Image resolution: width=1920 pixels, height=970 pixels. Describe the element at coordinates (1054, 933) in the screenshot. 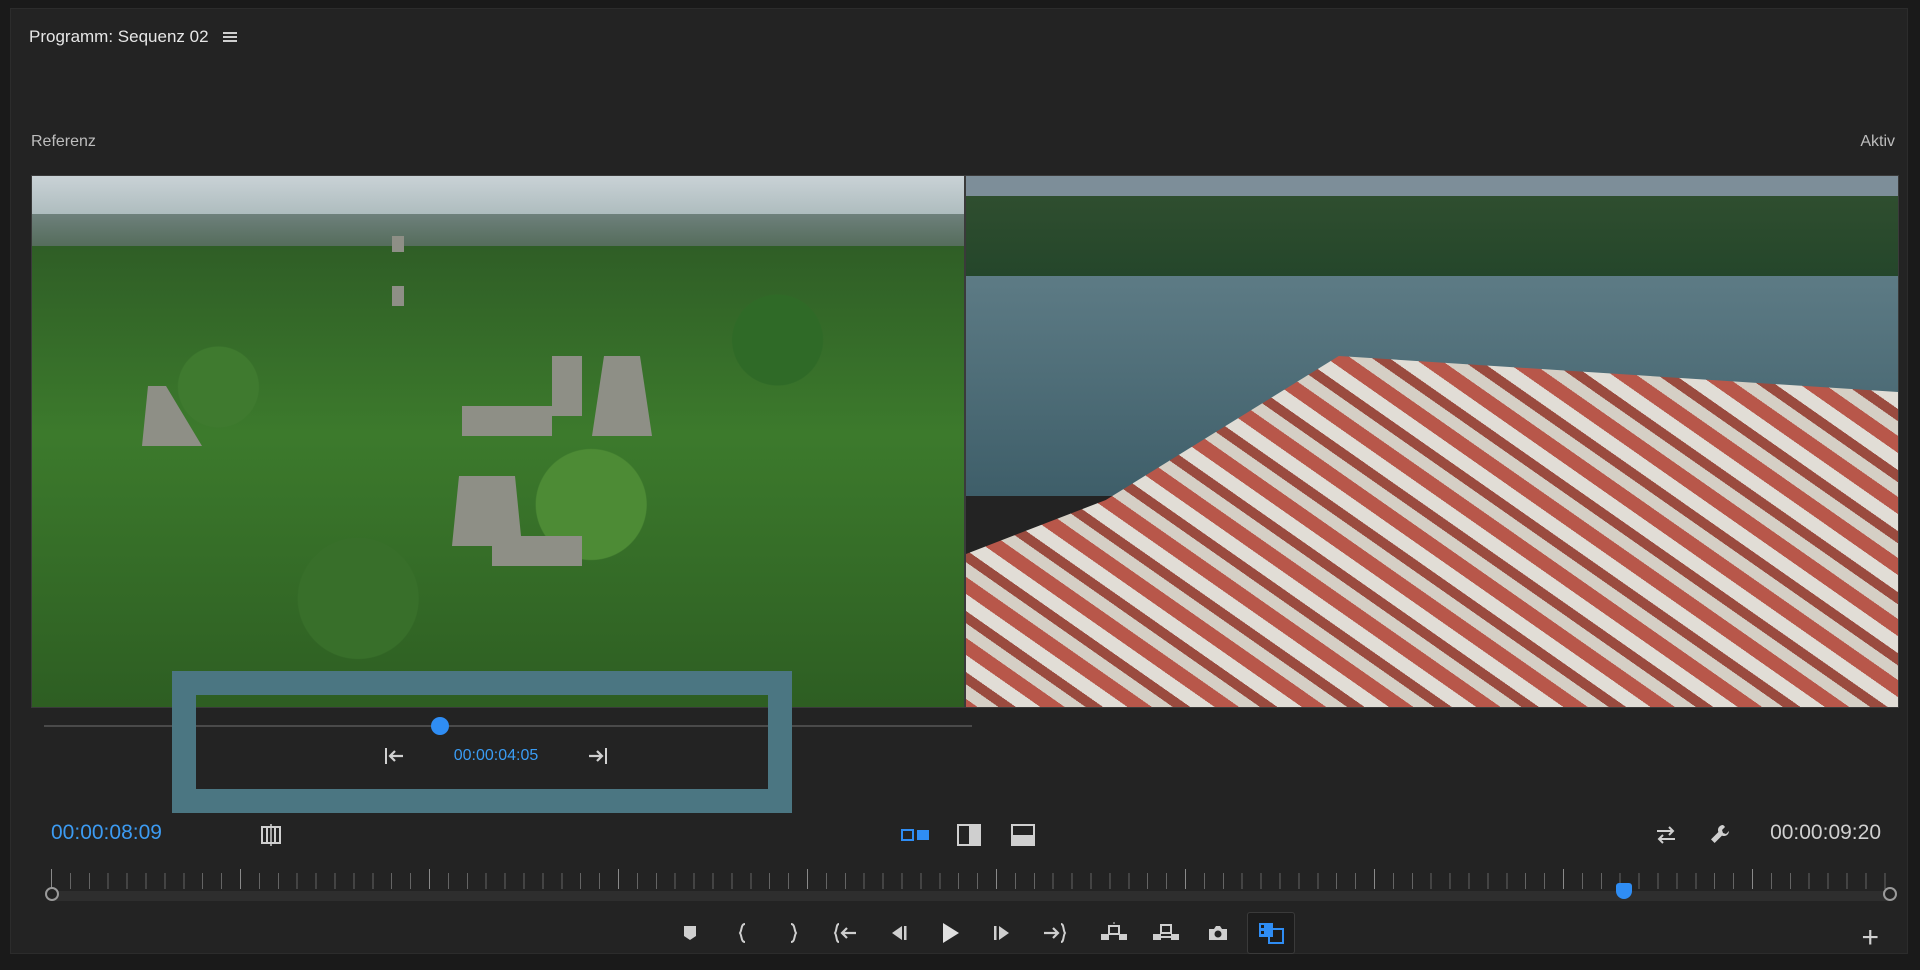

I see `go-to-out-point-icon` at that location.